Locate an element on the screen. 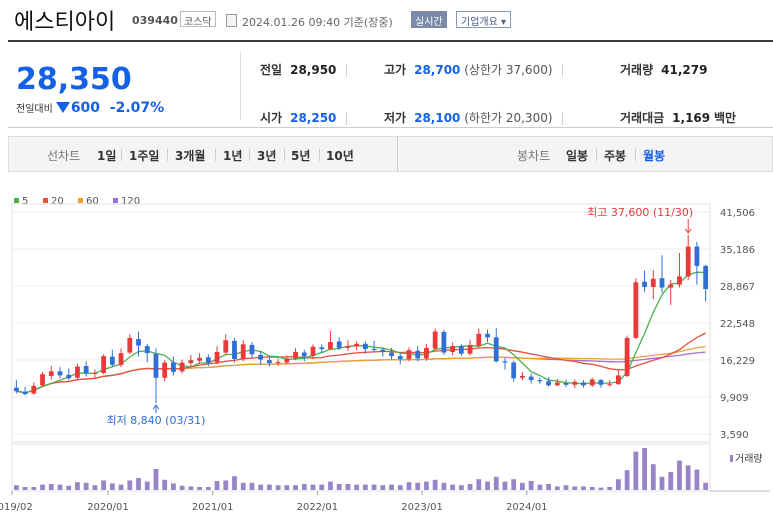 Image resolution: width=773 pixels, height=522 pixels. x-tick-label: 2023/01 is located at coordinates (422, 507).